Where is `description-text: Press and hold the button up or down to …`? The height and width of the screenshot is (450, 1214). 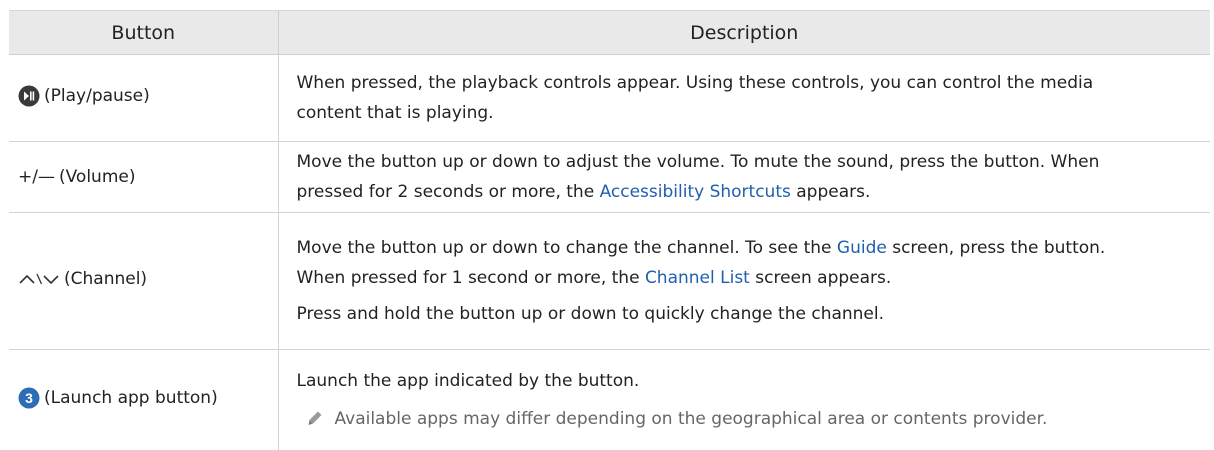
description-text: Press and hold the button up or down to … is located at coordinates (744, 314).